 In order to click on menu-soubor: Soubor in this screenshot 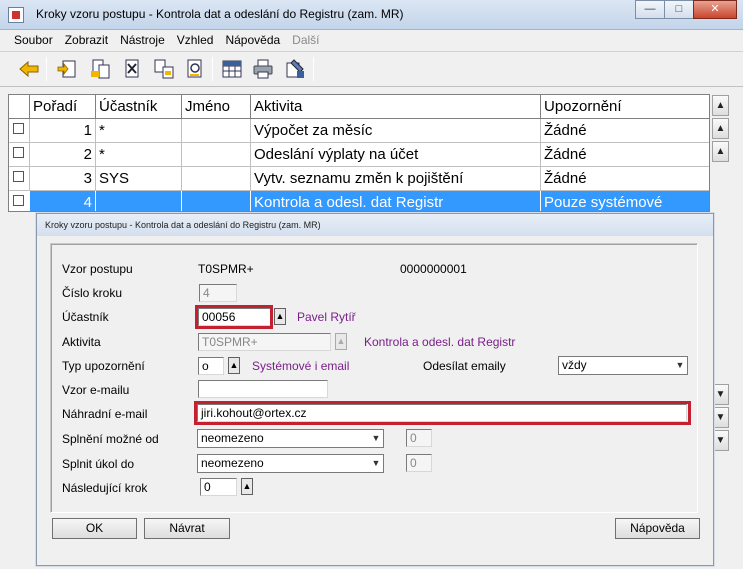, I will do `click(33, 40)`.